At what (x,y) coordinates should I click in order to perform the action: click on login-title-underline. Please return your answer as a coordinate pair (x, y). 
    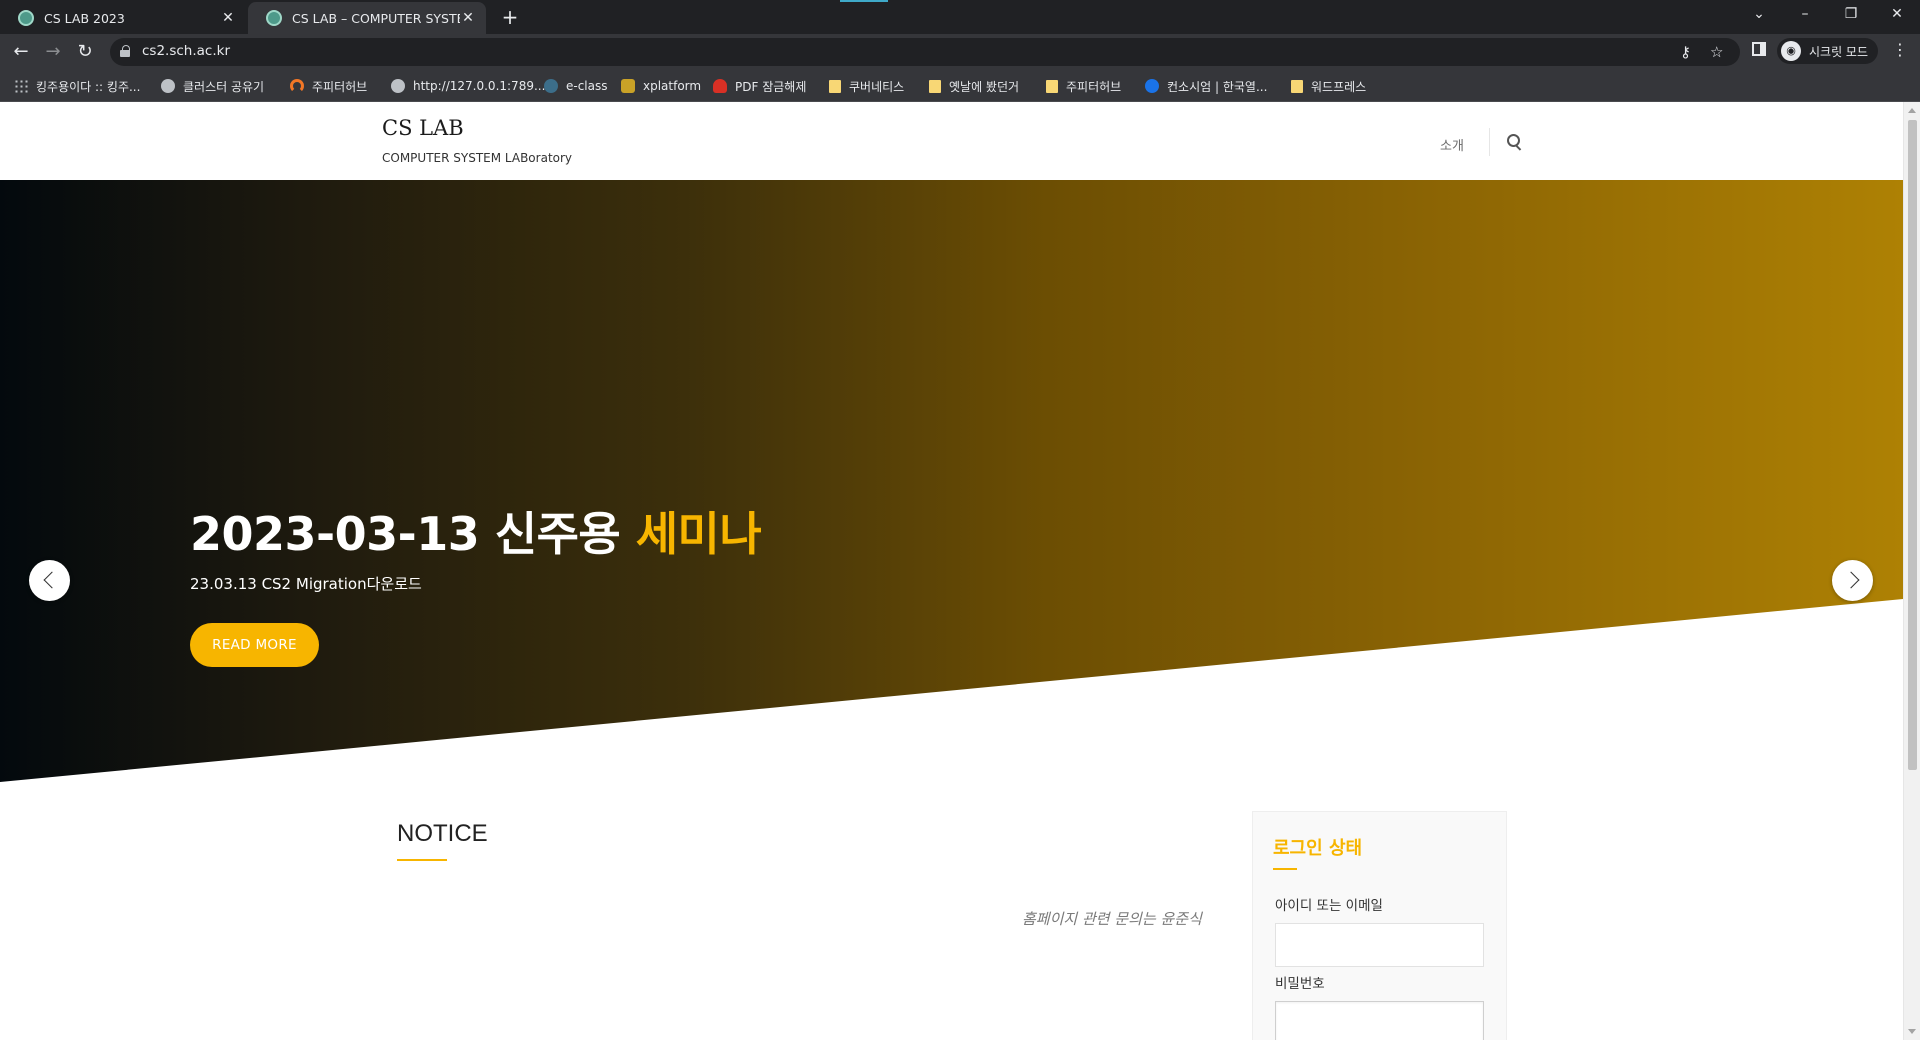
    Looking at the image, I should click on (1285, 869).